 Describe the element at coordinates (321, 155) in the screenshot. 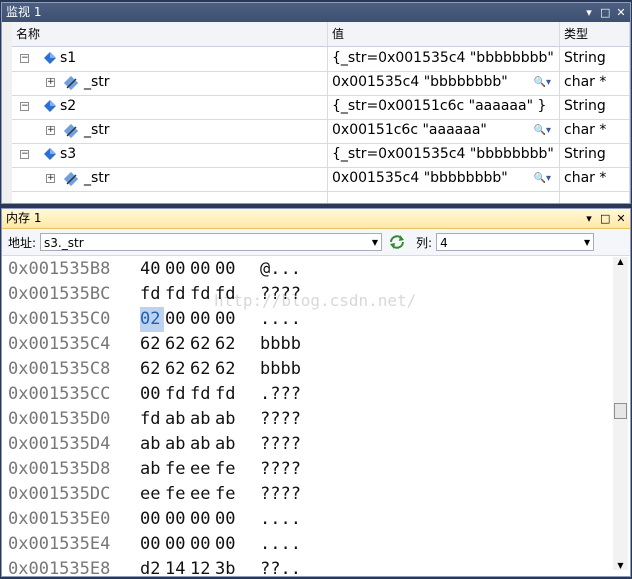

I see `watch-row: − s3 {_str=0x001535c4 "bbbbbbbb" String` at that location.